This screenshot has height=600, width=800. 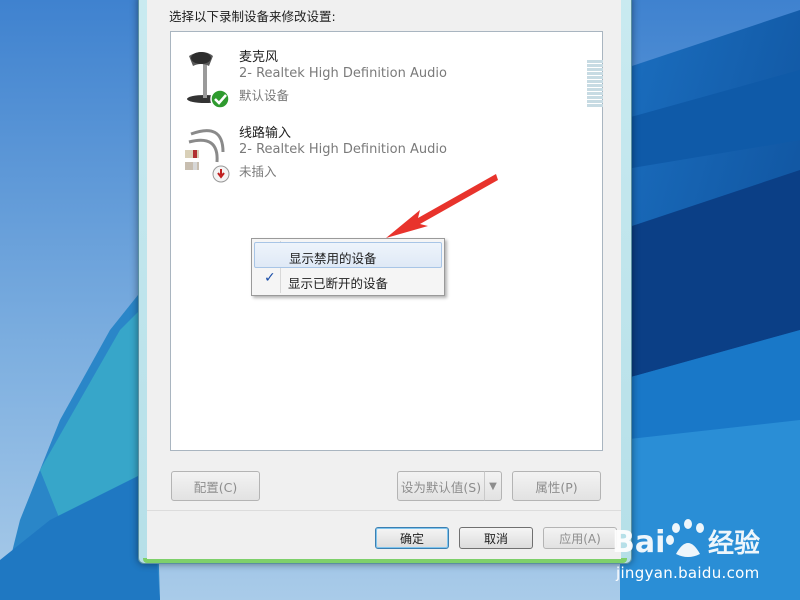 What do you see at coordinates (264, 95) in the screenshot?
I see `device-status: 默认设备` at bounding box center [264, 95].